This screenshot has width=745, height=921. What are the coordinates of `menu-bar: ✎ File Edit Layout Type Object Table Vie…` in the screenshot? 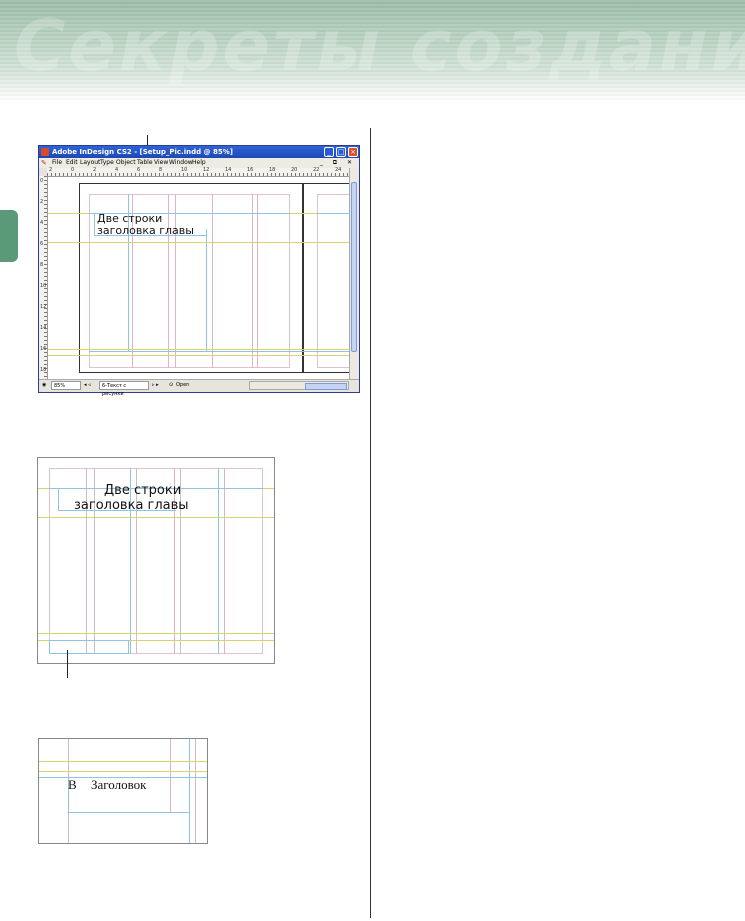 It's located at (199, 163).